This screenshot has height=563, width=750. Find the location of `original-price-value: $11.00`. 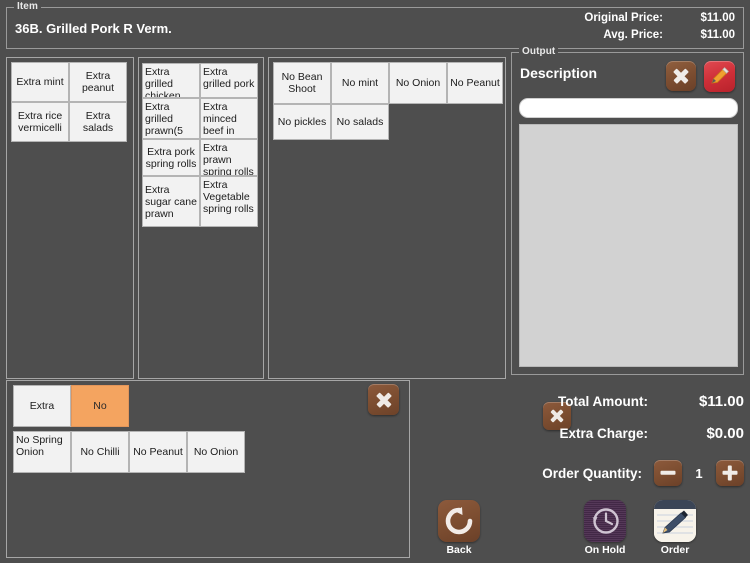

original-price-value: $11.00 is located at coordinates (717, 18).